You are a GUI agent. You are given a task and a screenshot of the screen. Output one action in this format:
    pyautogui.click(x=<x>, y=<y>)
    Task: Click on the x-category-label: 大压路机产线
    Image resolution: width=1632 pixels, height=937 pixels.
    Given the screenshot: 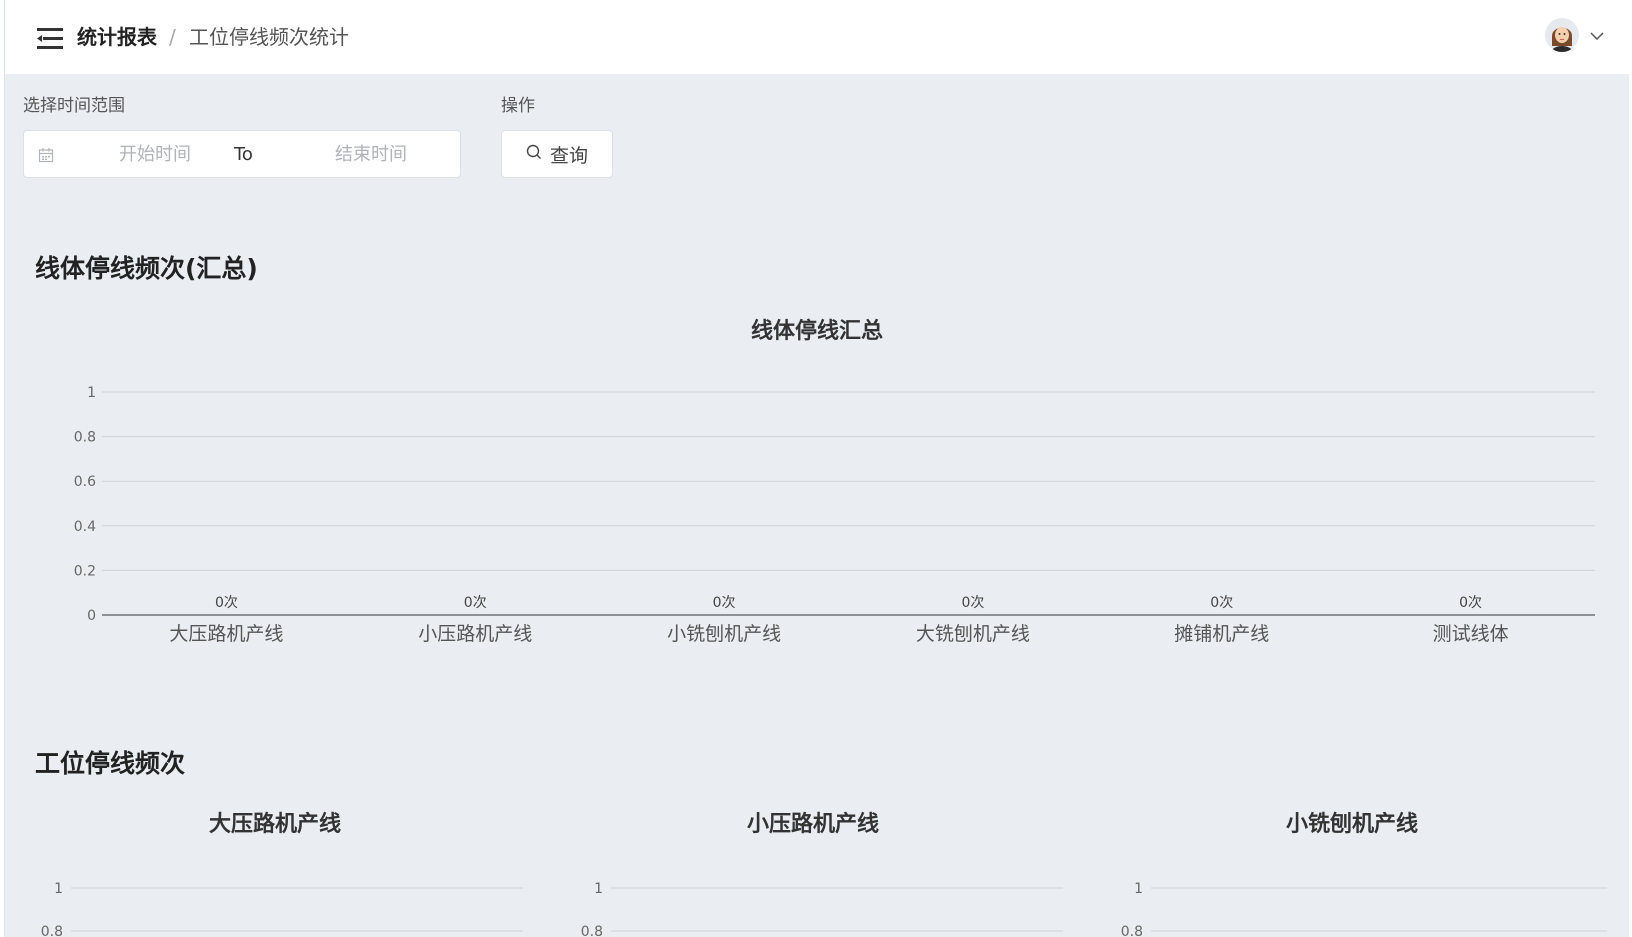 What is the action you would take?
    pyautogui.click(x=226, y=634)
    